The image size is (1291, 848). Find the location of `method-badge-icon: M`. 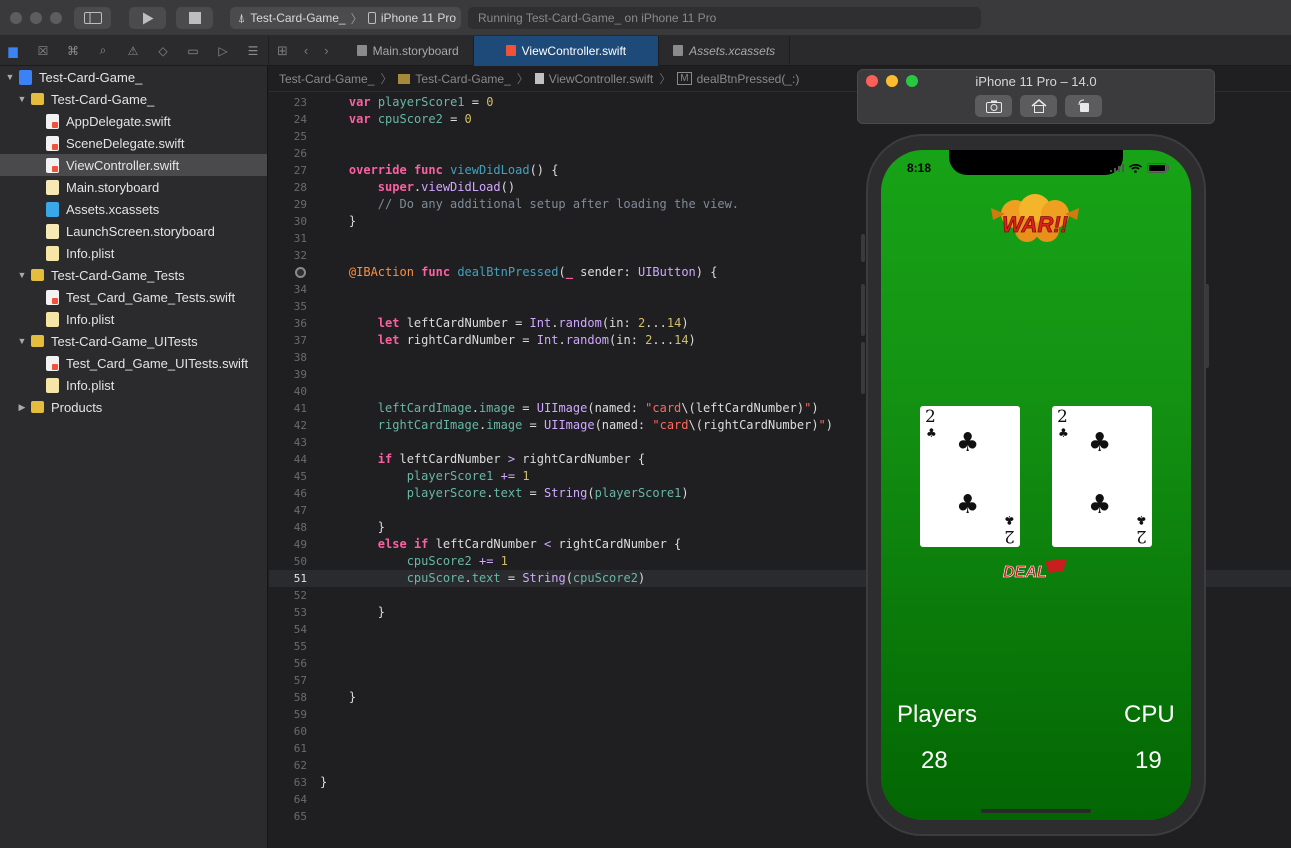

method-badge-icon: M is located at coordinates (684, 78).